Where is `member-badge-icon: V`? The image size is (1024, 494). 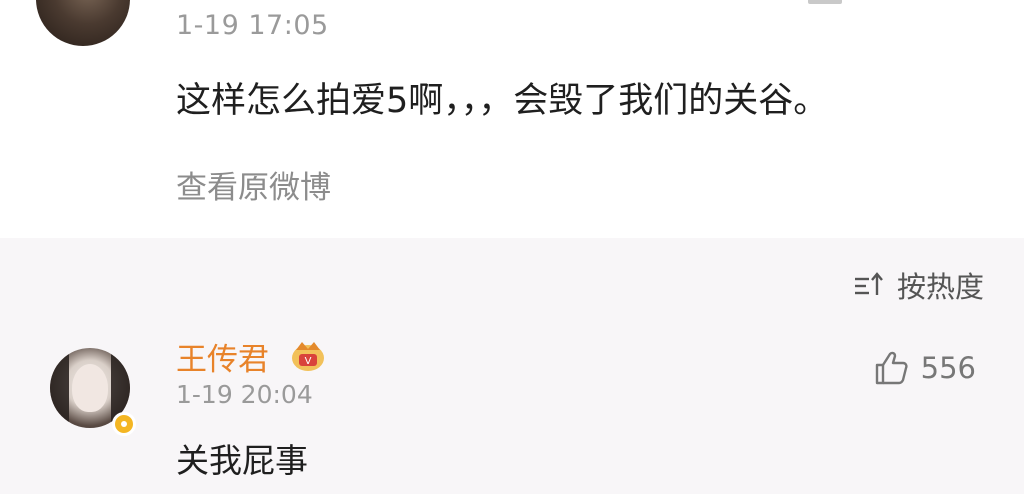 member-badge-icon: V is located at coordinates (308, 356).